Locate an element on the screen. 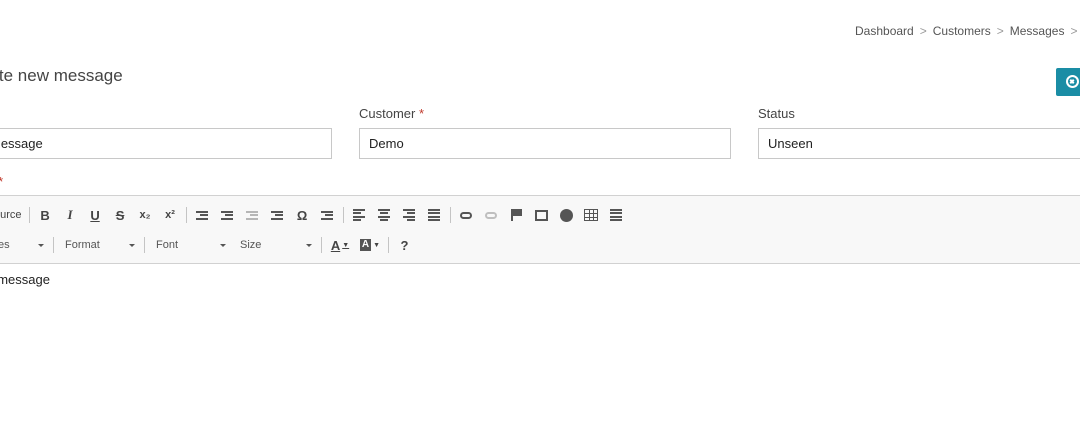 This screenshot has height=429, width=1080. horizontal-rule-icon is located at coordinates (616, 215).